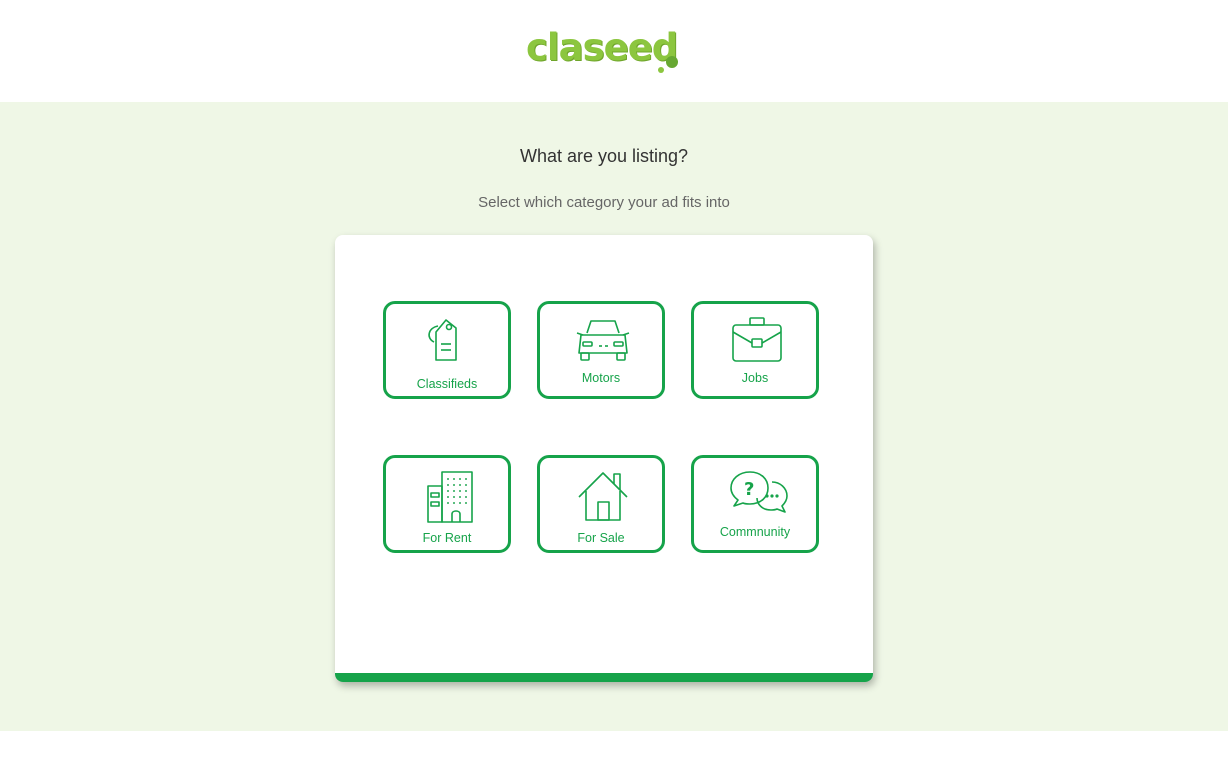 This screenshot has width=1228, height=758. What do you see at coordinates (755, 378) in the screenshot?
I see `category-label: Jobs` at bounding box center [755, 378].